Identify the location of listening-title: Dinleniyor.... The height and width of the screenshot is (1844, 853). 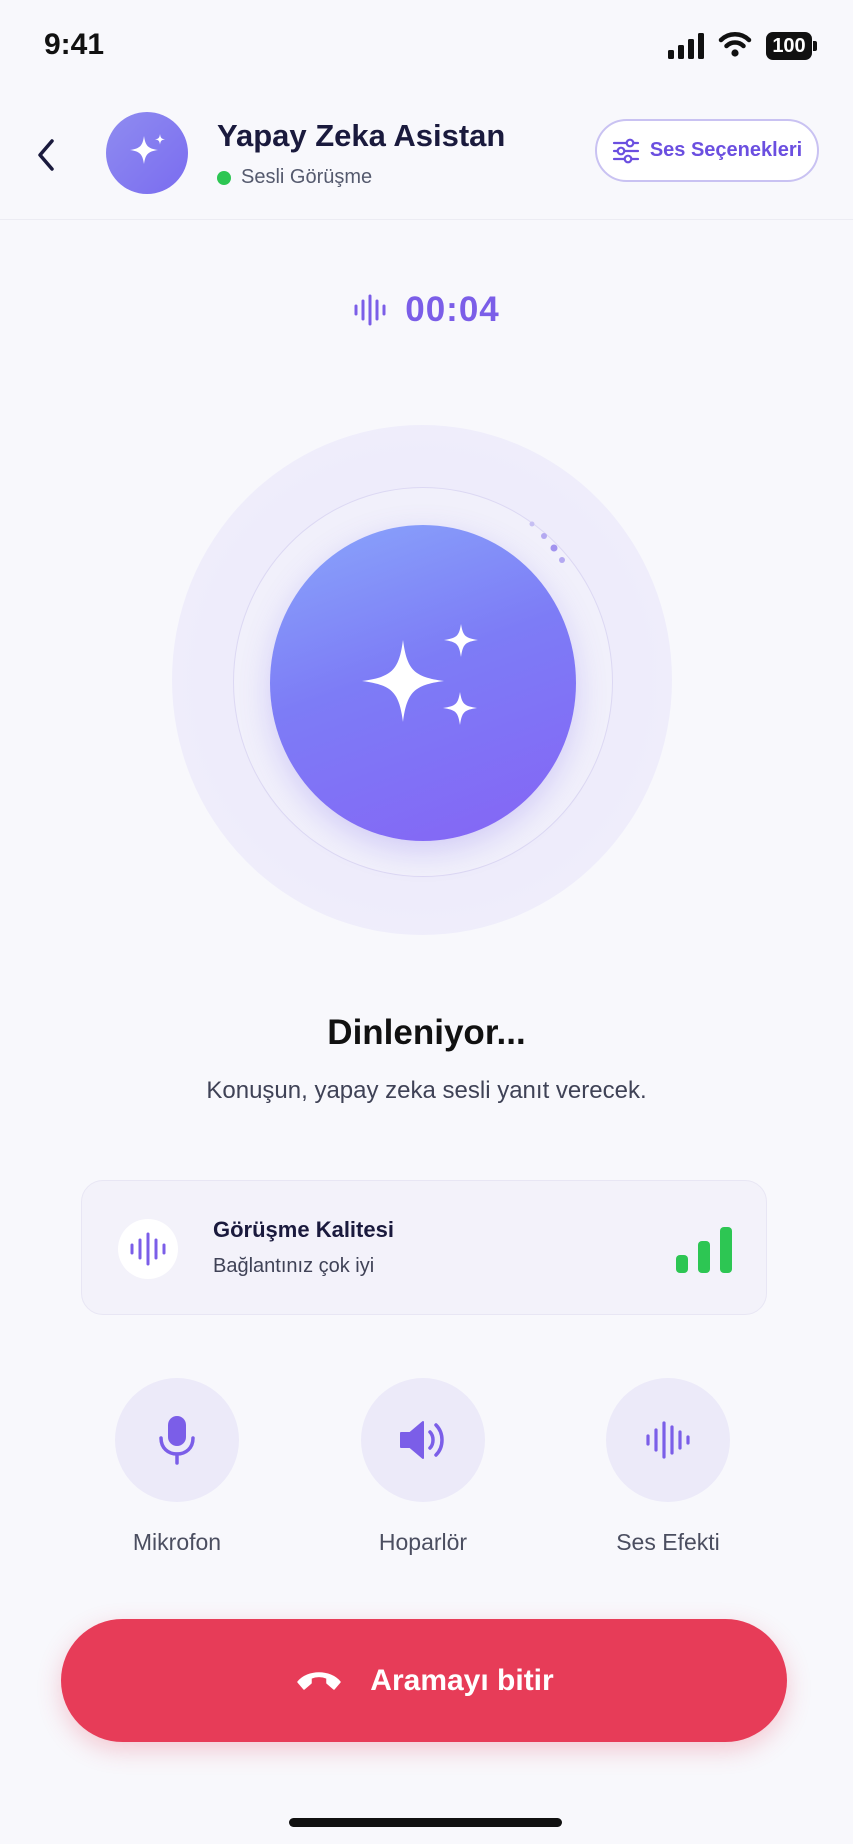
(426, 1032).